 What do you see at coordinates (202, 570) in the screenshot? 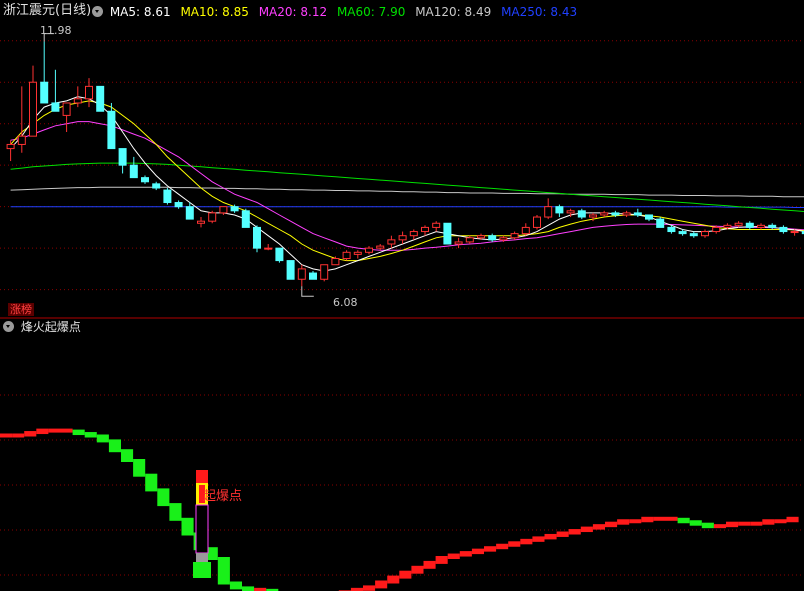
I see `signal-green-block` at bounding box center [202, 570].